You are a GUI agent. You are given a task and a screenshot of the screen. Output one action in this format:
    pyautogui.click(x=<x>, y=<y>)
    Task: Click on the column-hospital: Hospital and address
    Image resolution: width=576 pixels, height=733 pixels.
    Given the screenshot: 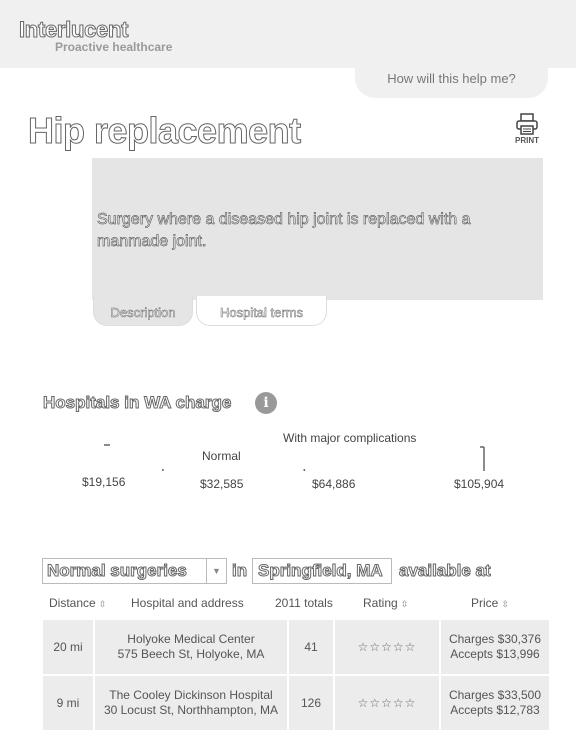 What is the action you would take?
    pyautogui.click(x=187, y=603)
    